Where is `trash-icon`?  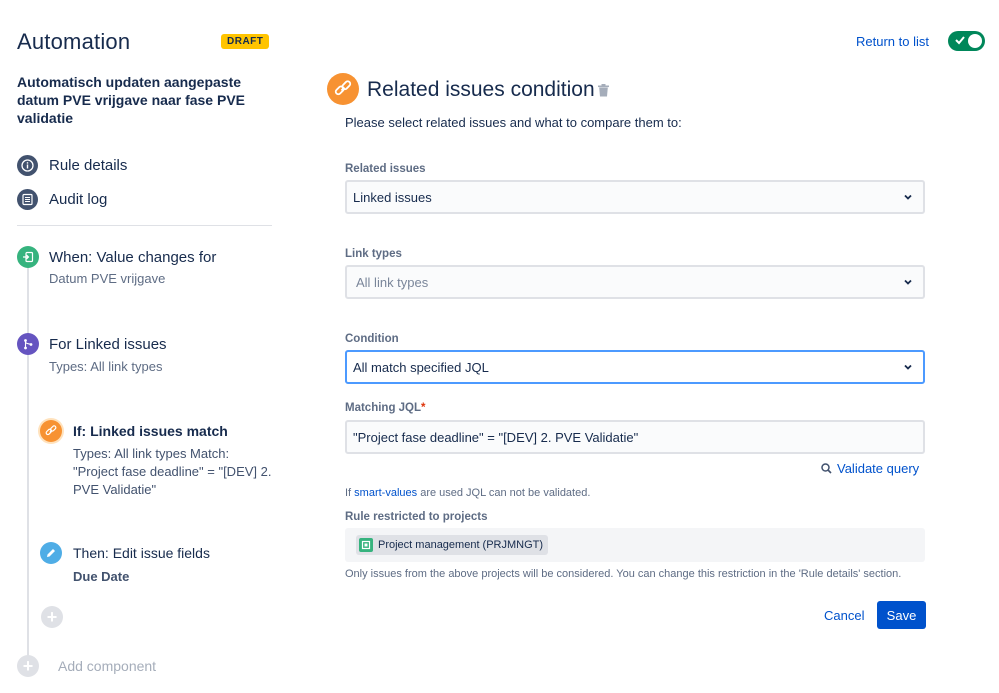 trash-icon is located at coordinates (603, 93).